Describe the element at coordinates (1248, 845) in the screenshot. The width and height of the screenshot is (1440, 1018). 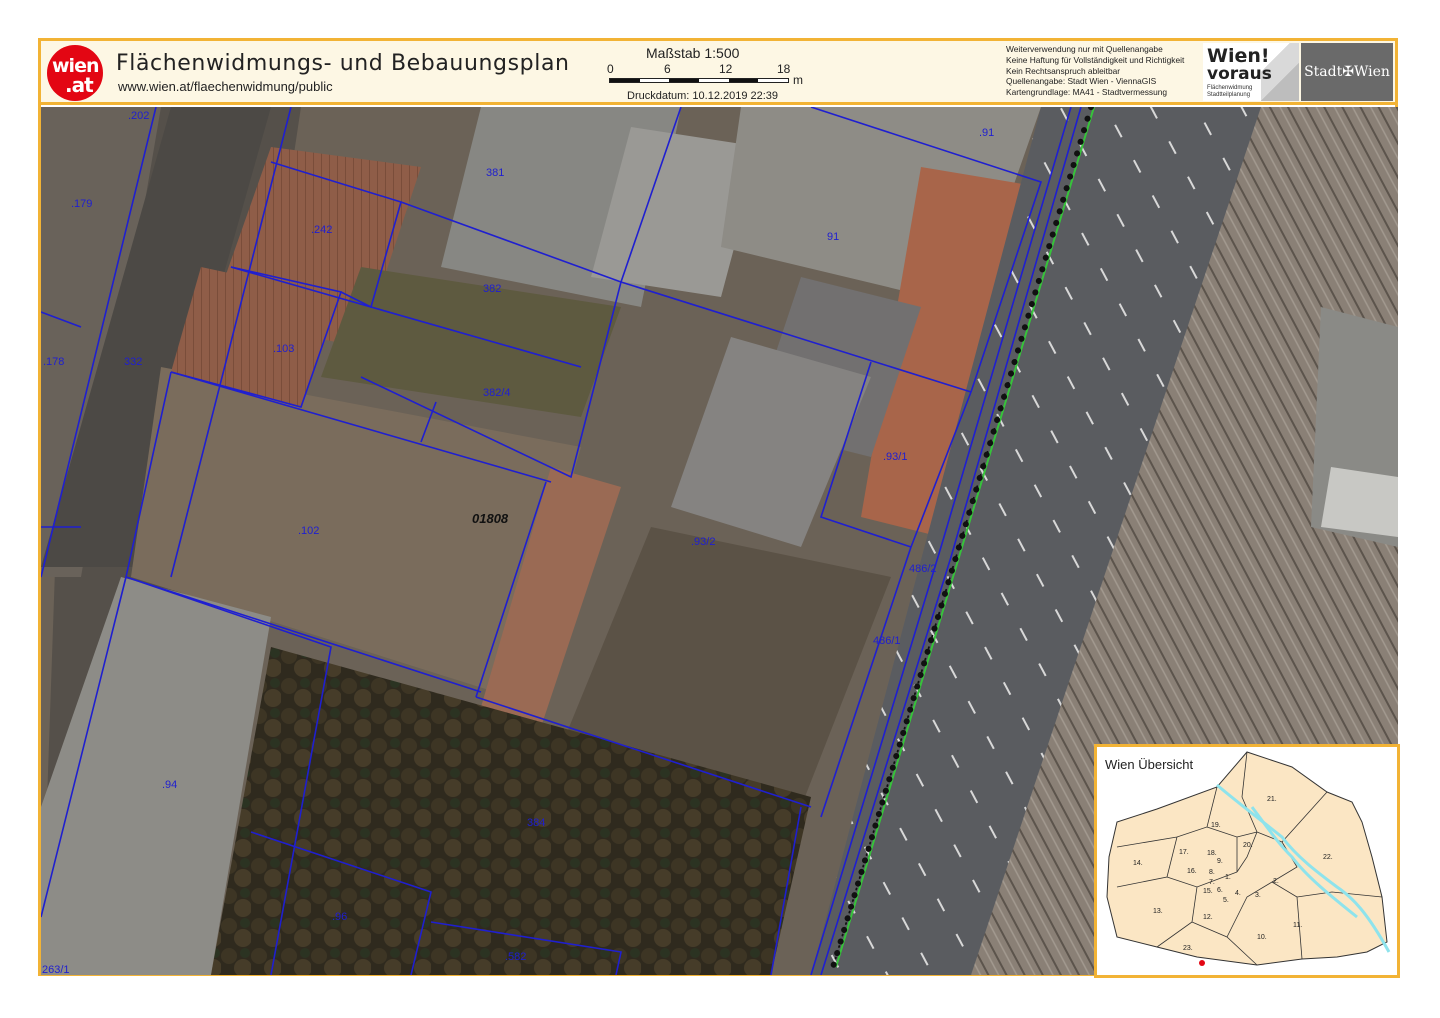
I see `district-label: 20.` at that location.